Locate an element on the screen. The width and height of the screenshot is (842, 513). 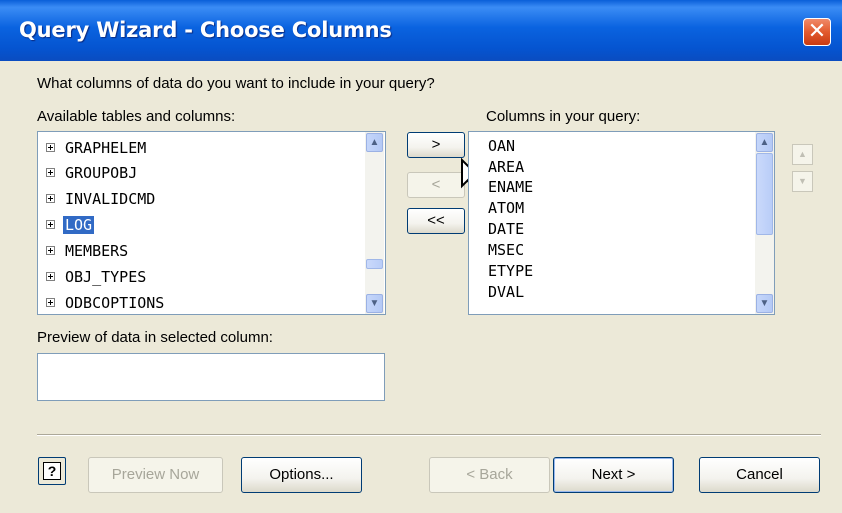
query-columns-label: Columns in your query: is located at coordinates (563, 116).